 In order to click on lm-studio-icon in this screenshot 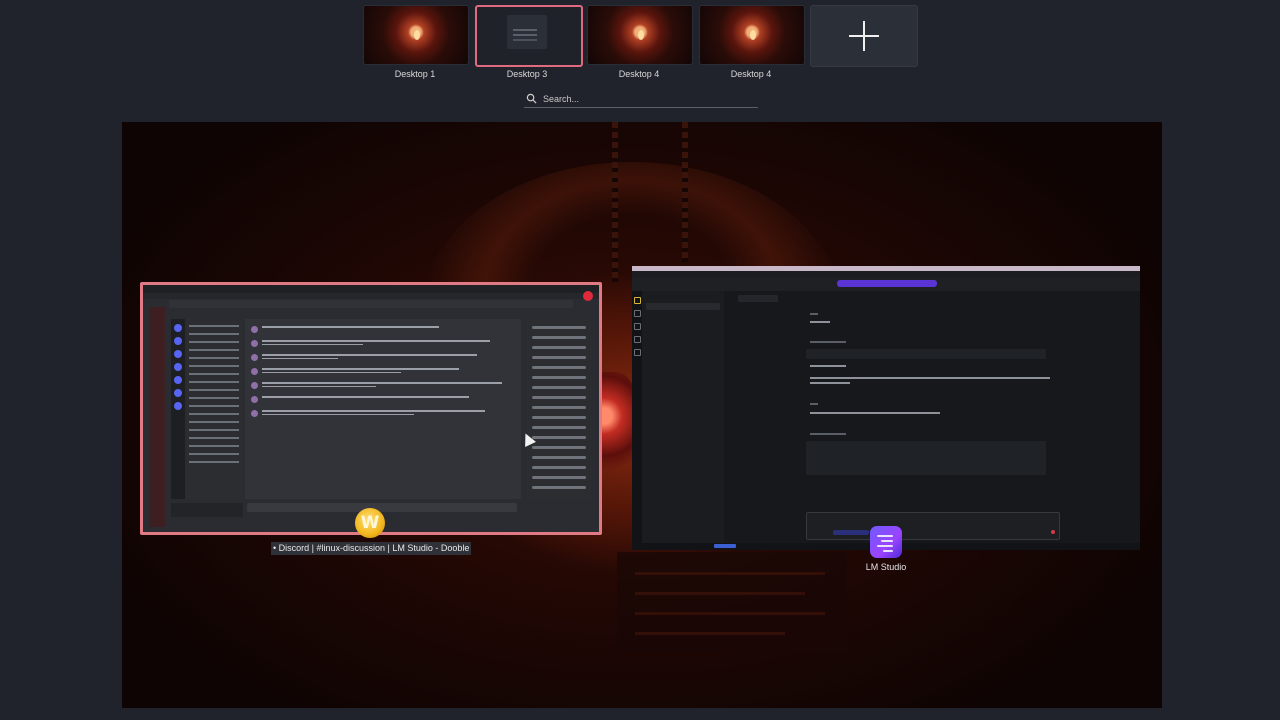, I will do `click(886, 542)`.